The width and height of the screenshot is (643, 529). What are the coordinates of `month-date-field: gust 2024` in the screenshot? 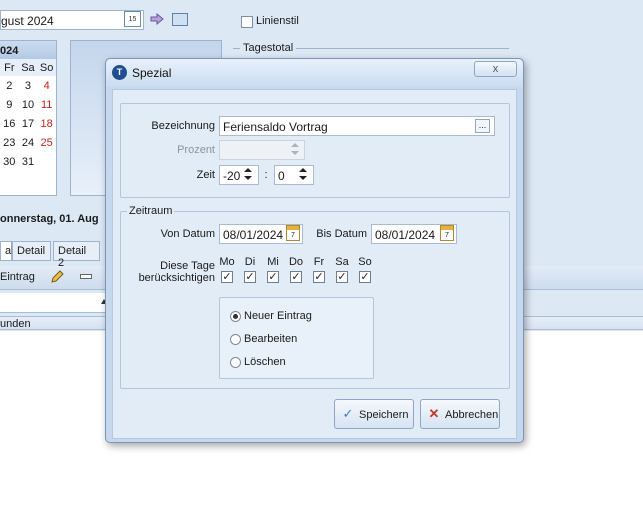 It's located at (72, 20).